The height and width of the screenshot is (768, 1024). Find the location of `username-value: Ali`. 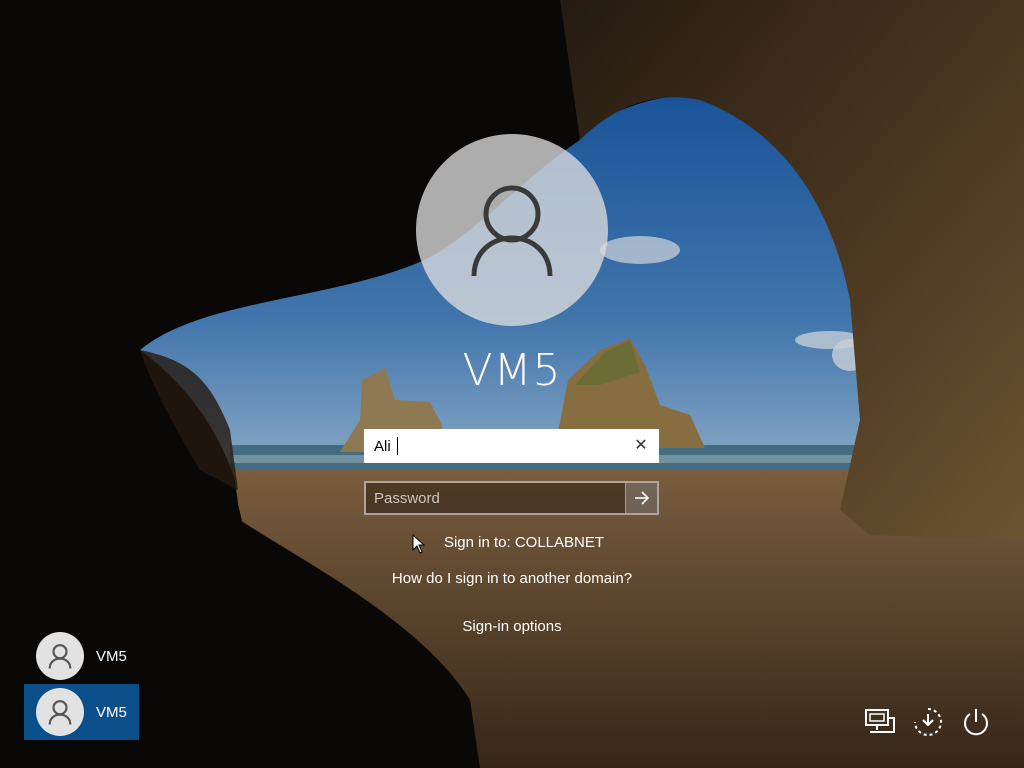

username-value: Ali is located at coordinates (382, 446).